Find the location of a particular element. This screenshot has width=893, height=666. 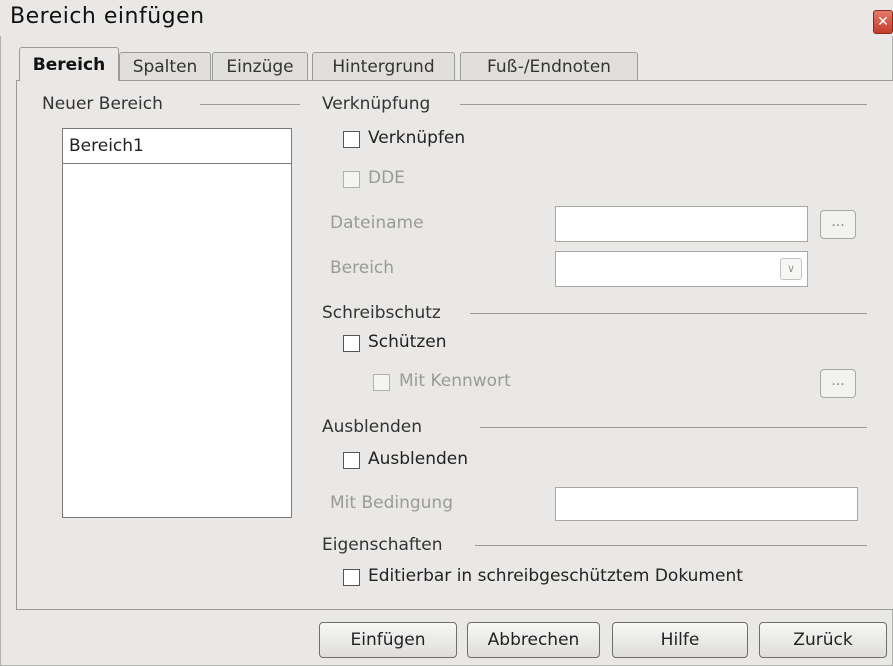

link-heading: Verknüpfung is located at coordinates (380, 104).